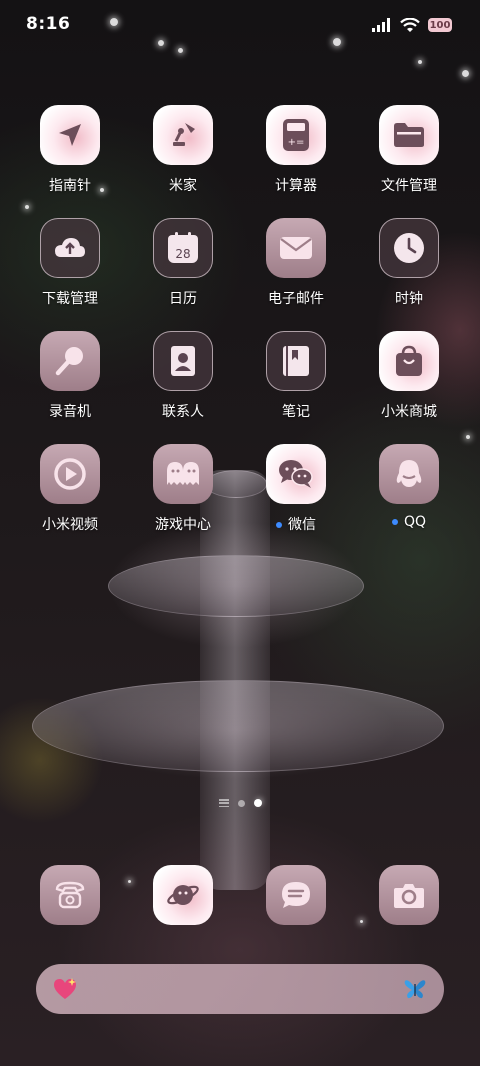  I want to click on app-game-center: 游戏中心, so click(183, 489).